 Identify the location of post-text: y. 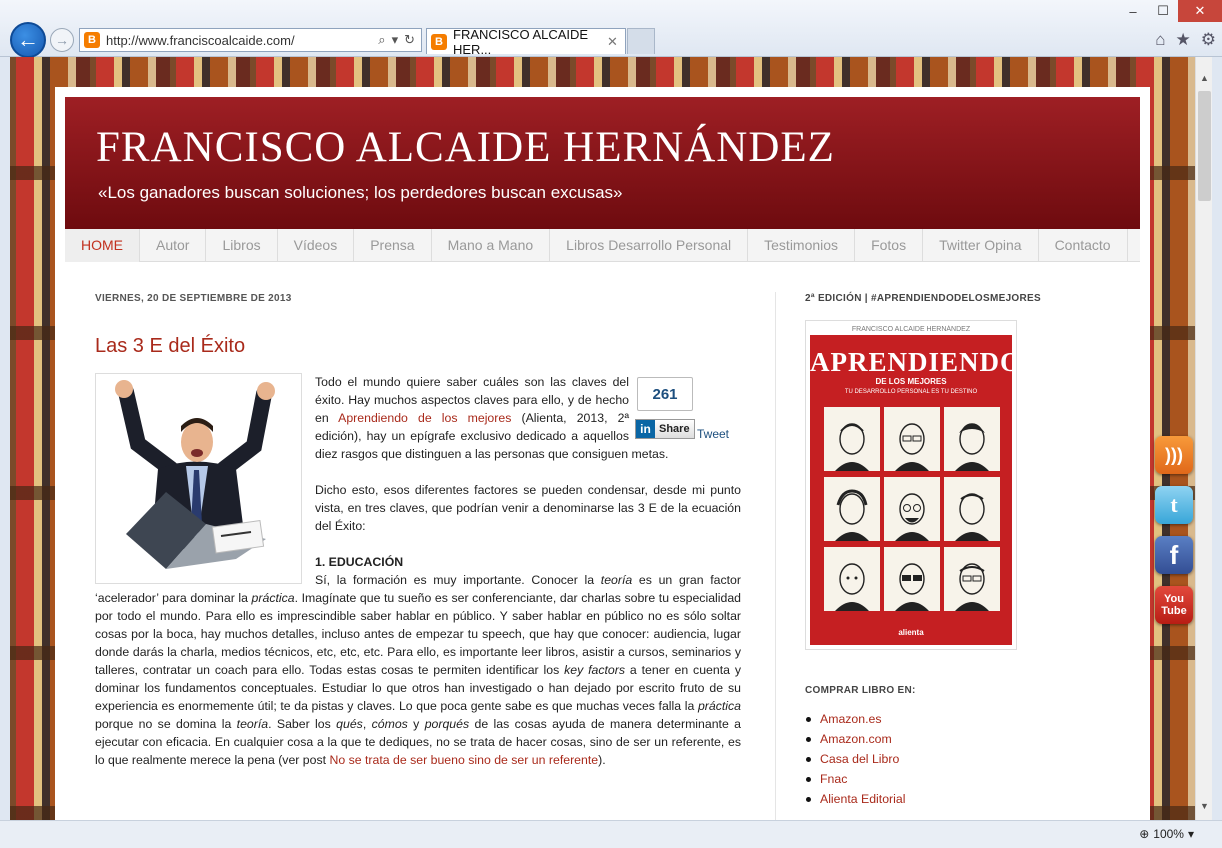
(416, 724).